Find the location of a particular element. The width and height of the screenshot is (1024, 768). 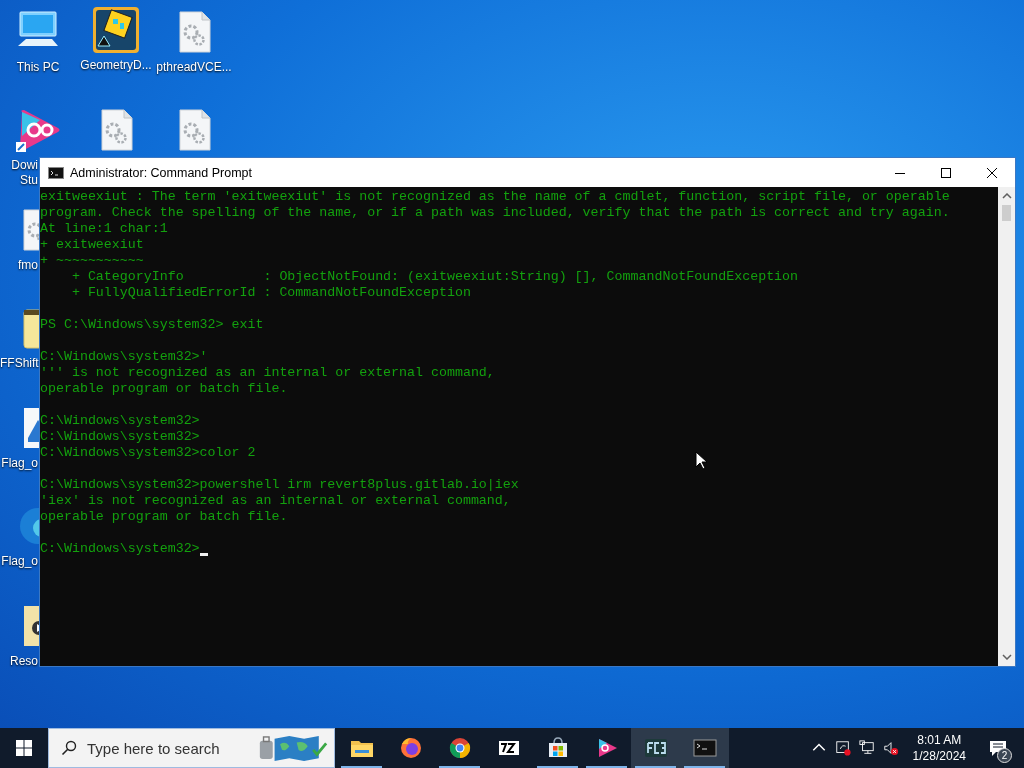

clock-time: 8:01 AM is located at coordinates (939, 740).